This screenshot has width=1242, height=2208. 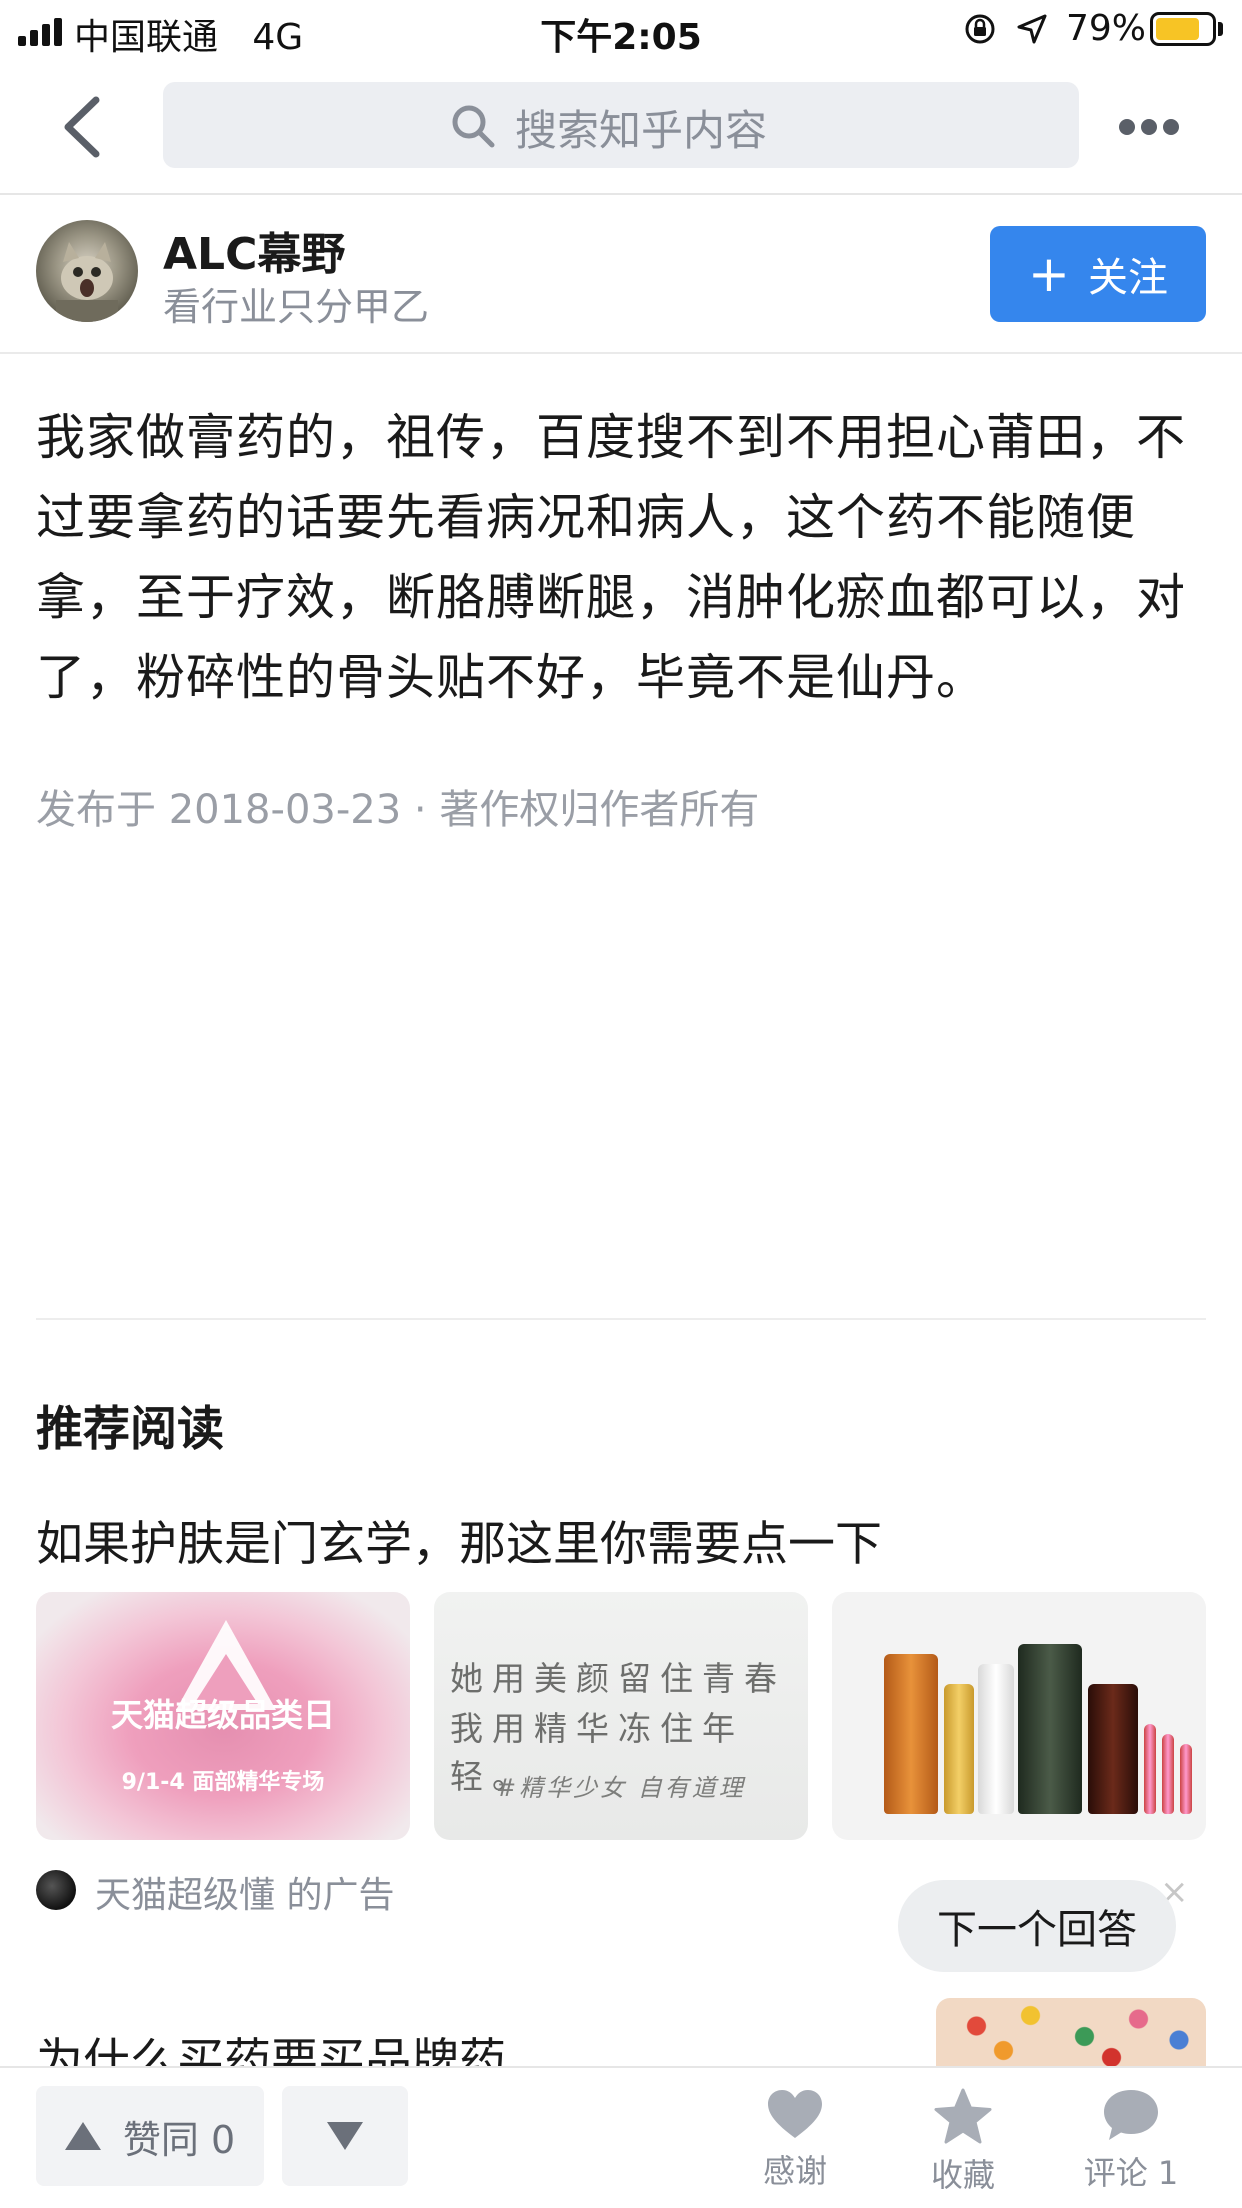 I want to click on author-bio: 看行业只分甲乙, so click(x=296, y=307).